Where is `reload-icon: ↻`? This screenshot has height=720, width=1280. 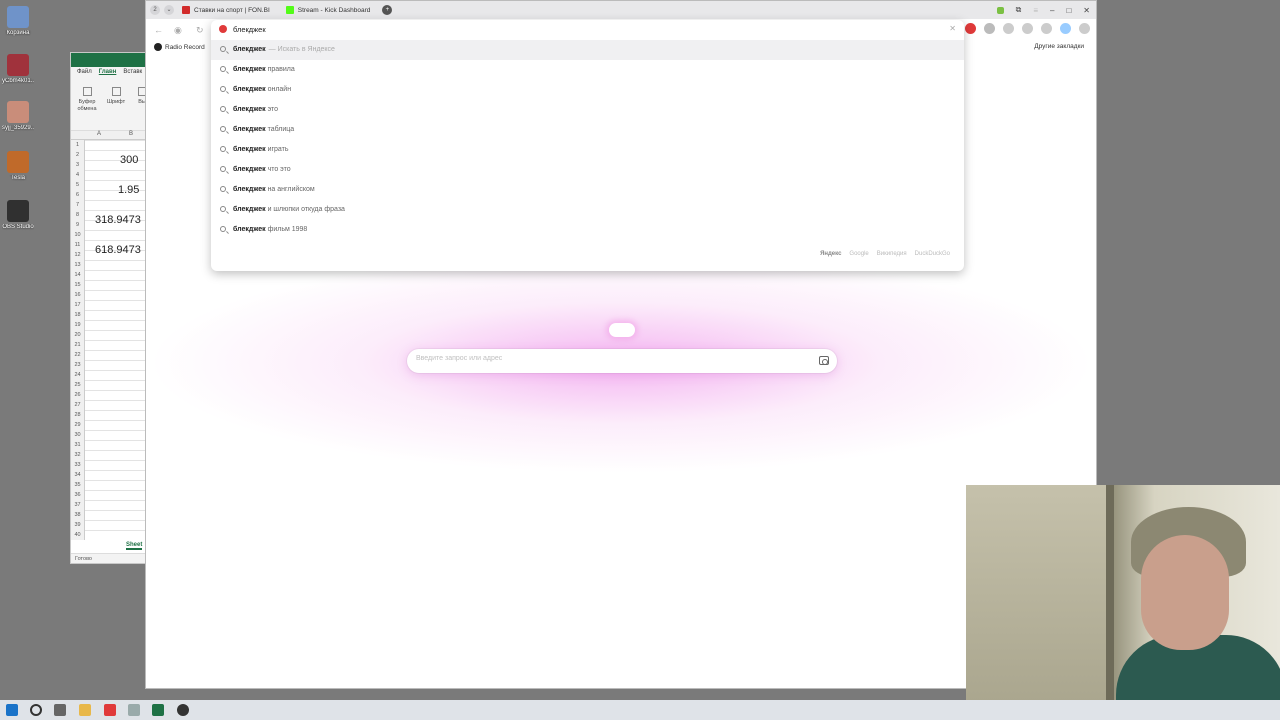
reload-icon: ↻ is located at coordinates (200, 30).